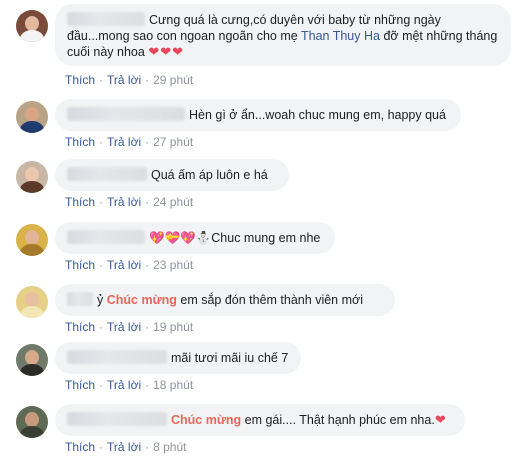 The image size is (511, 461). I want to click on comment-actions: Thích · Trả lời · 24 phút, so click(129, 202).